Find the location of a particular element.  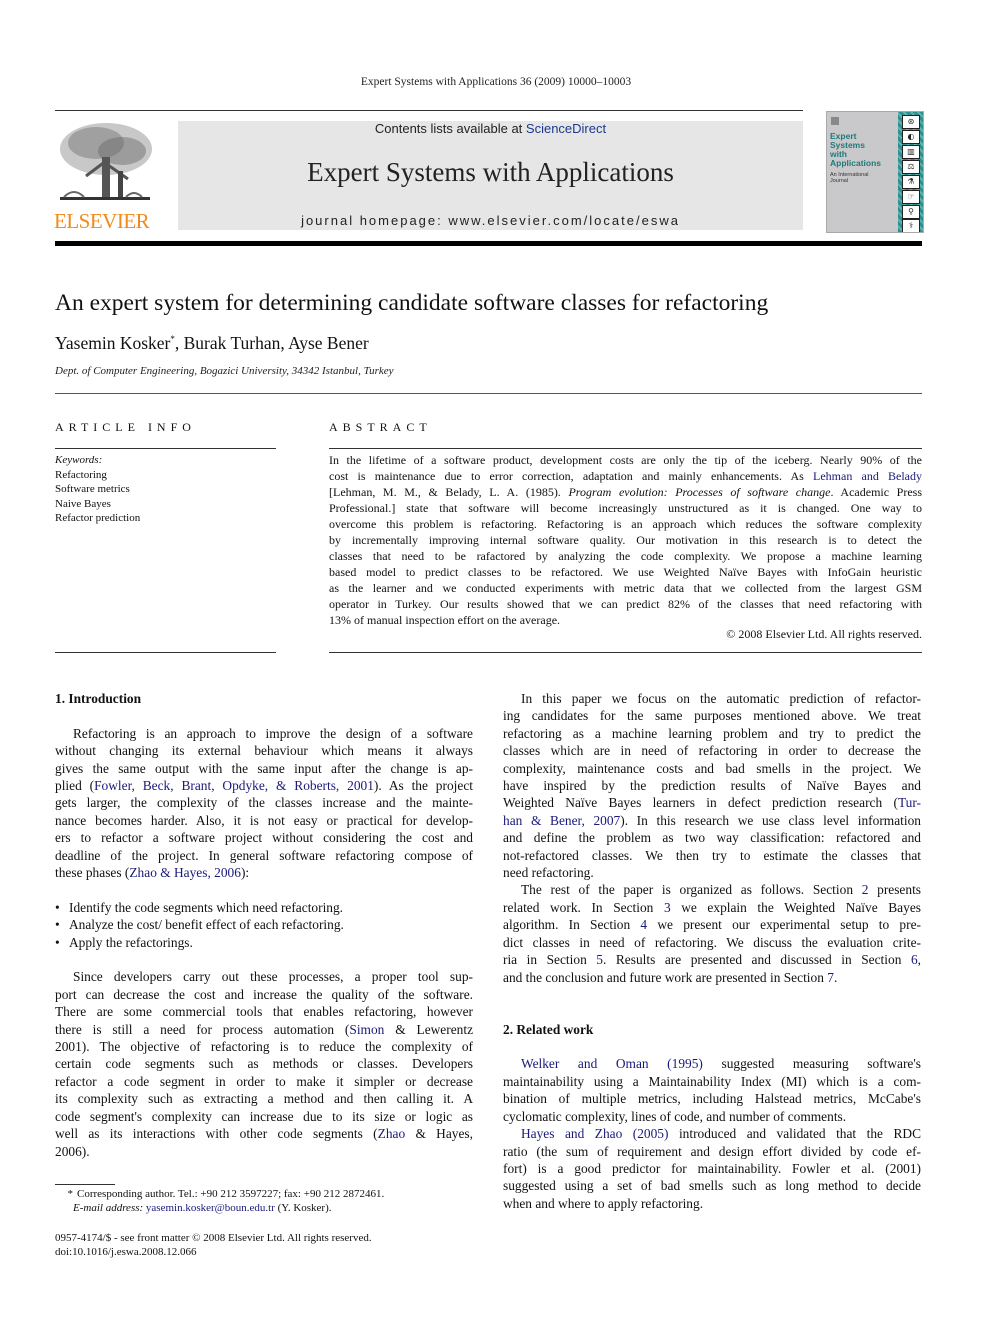

caduceus-icon: ⚕ is located at coordinates (911, 225).